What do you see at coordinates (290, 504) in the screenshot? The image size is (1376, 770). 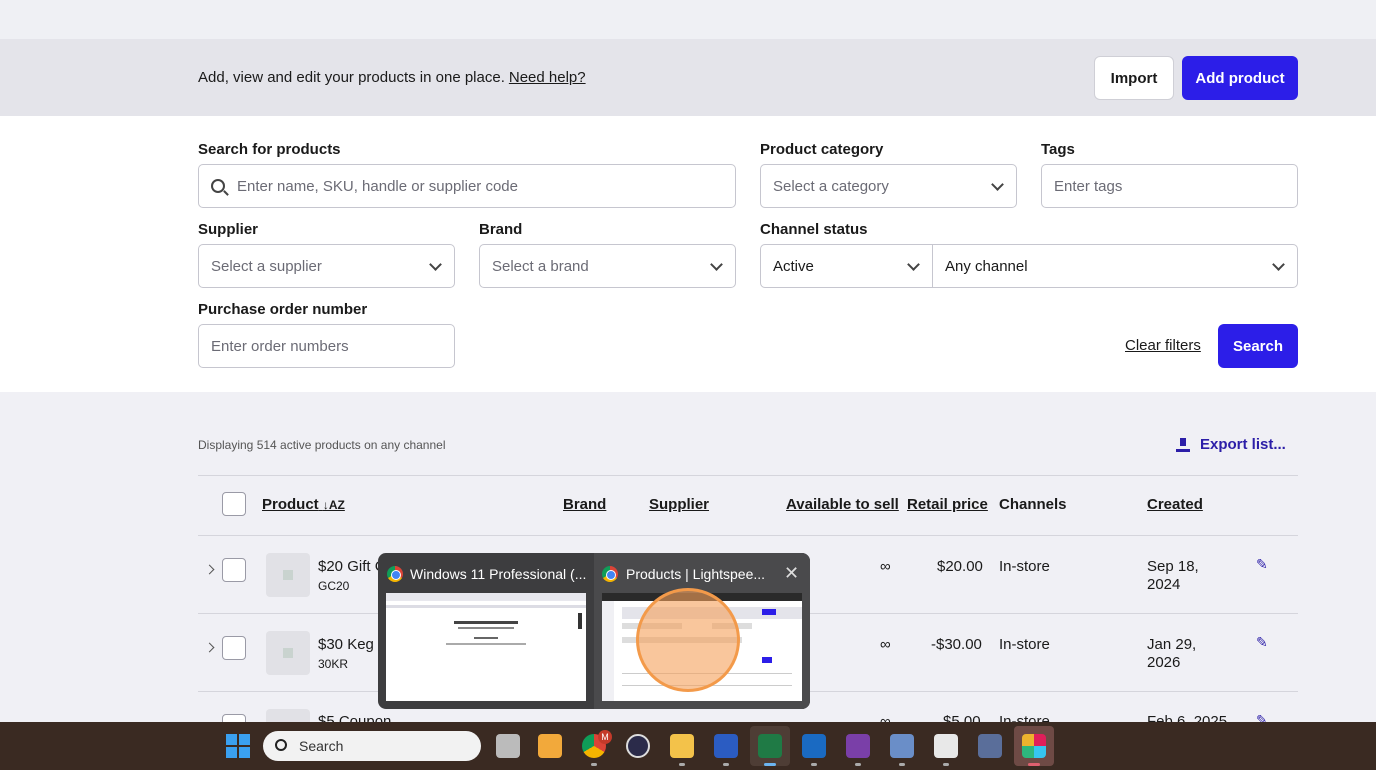 I see `column-product-label: Product` at bounding box center [290, 504].